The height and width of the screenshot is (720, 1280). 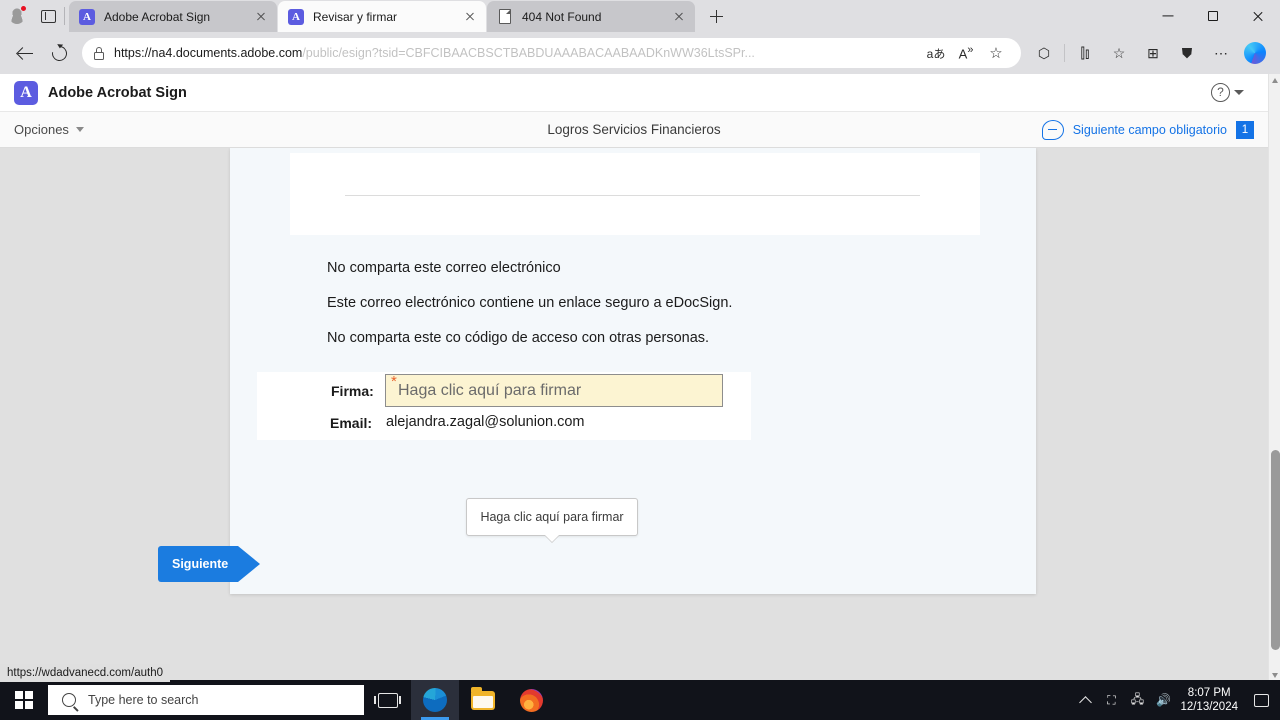 I want to click on task-view-icon, so click(x=387, y=700).